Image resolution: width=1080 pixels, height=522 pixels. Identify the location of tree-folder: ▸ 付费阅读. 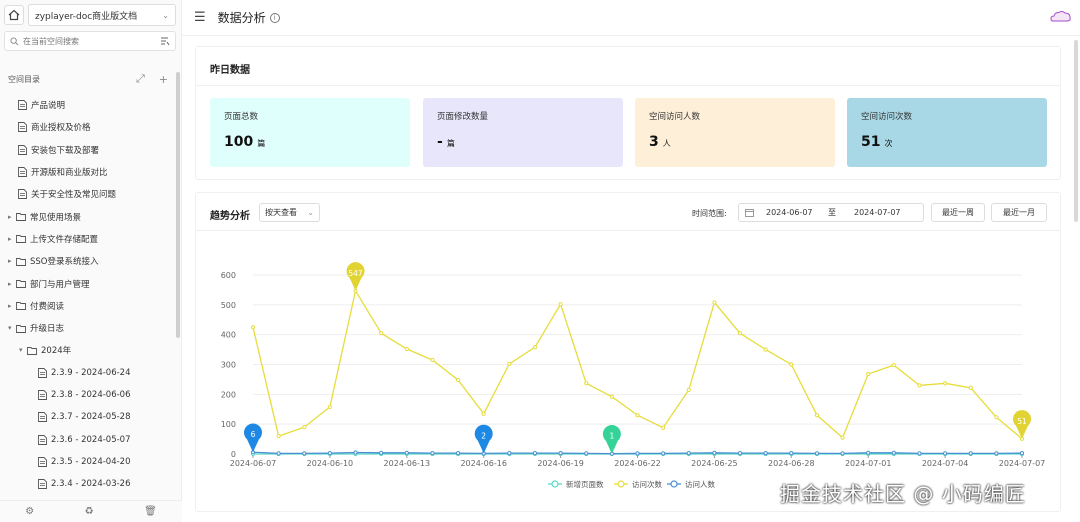
(88, 306).